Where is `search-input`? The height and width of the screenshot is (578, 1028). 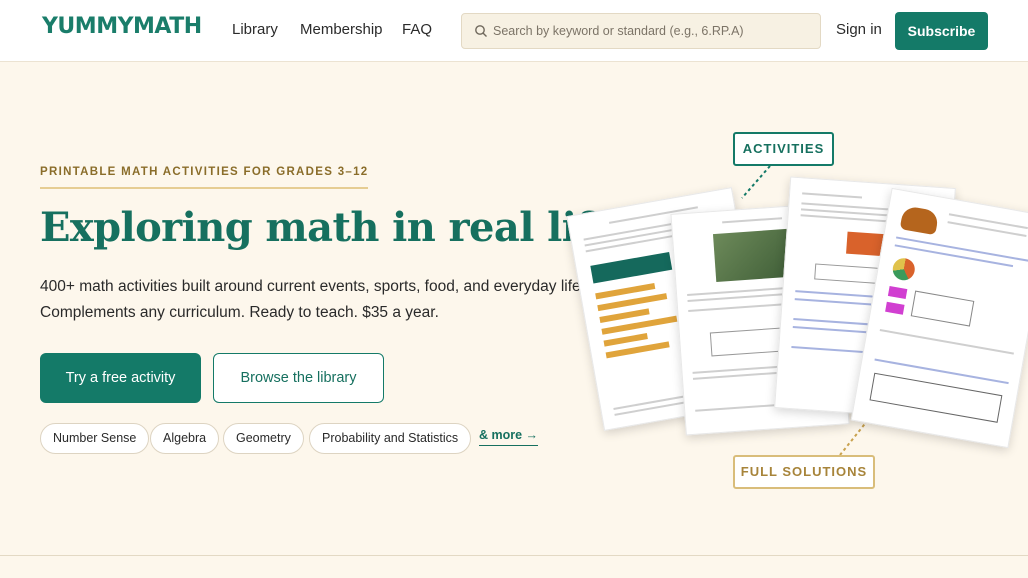 search-input is located at coordinates (653, 31).